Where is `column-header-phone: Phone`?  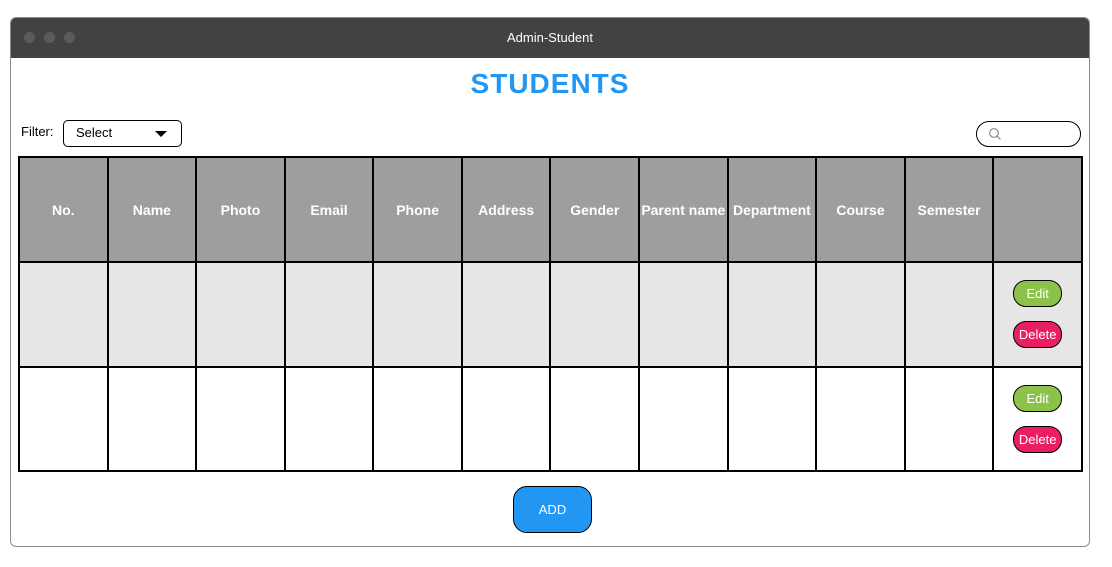 column-header-phone: Phone is located at coordinates (417, 209).